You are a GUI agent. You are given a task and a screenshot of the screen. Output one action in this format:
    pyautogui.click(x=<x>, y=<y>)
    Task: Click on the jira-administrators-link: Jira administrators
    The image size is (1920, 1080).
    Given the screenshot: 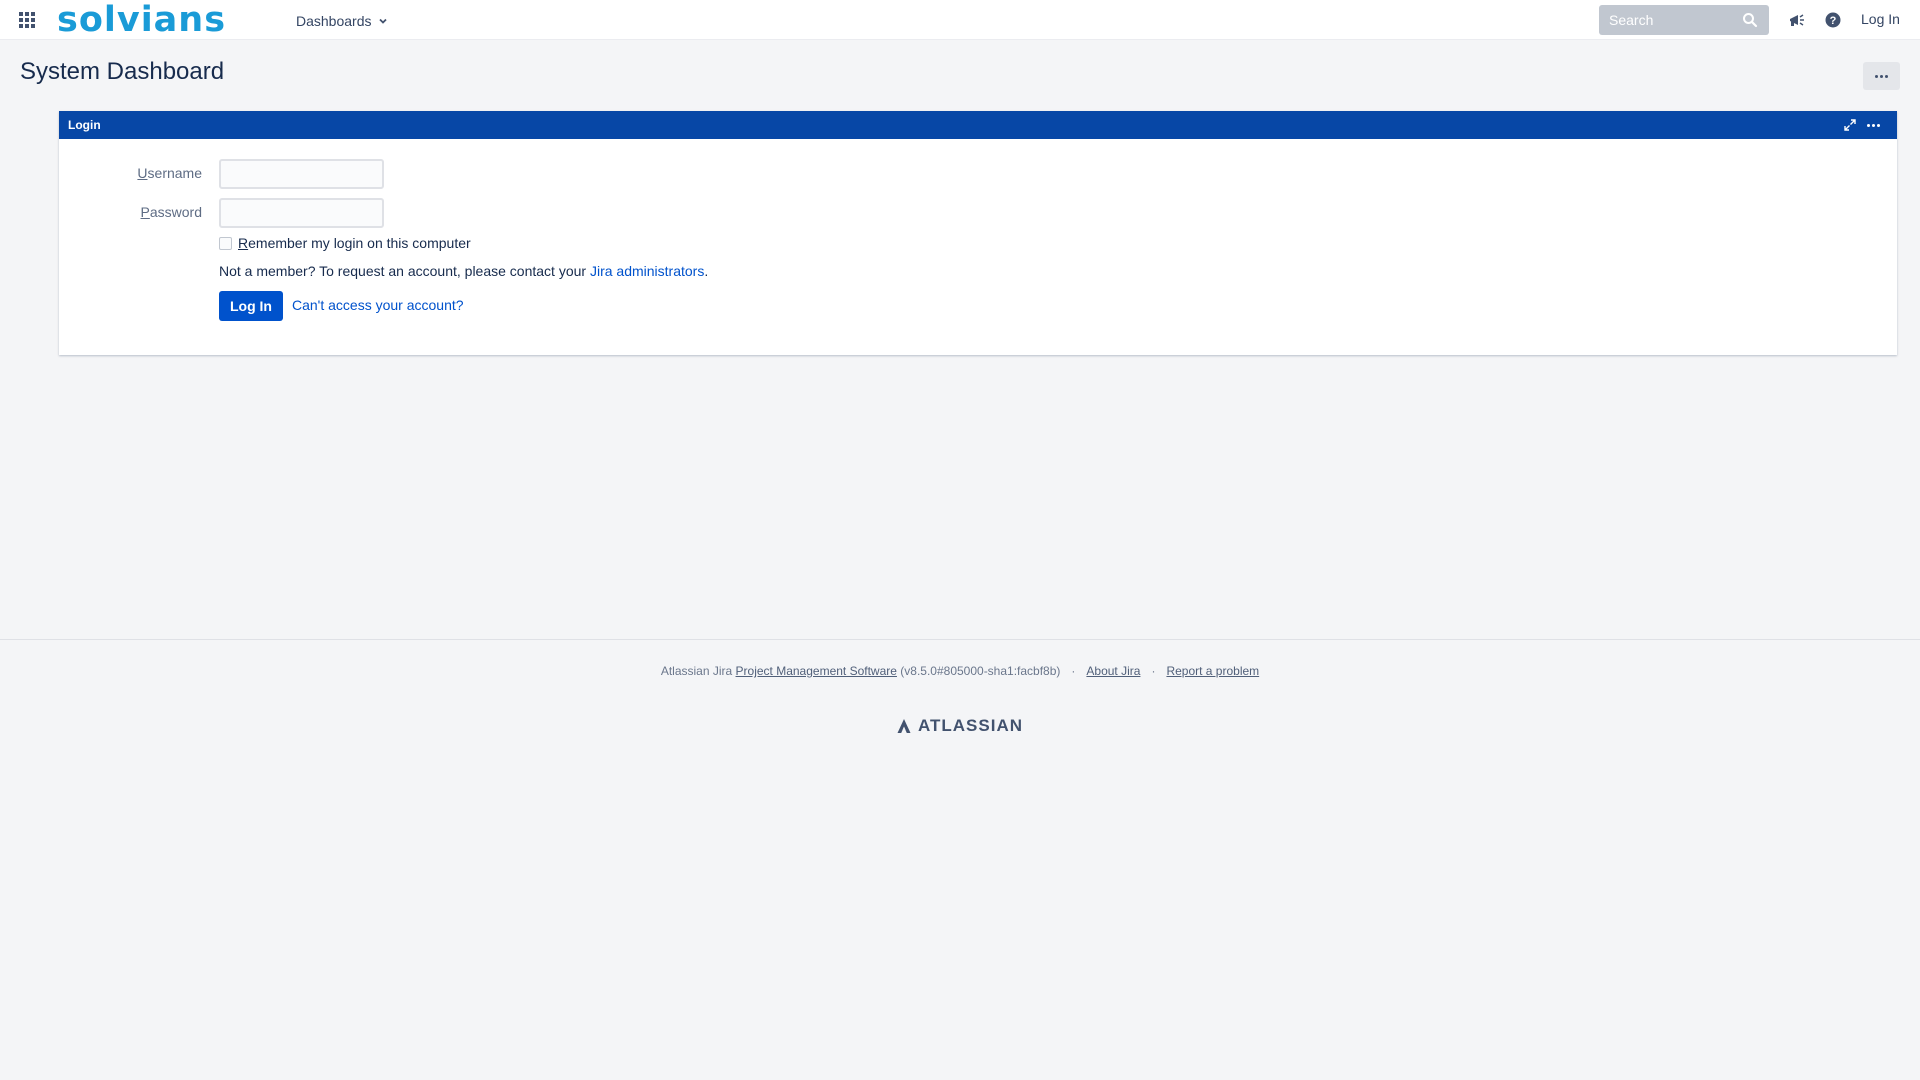 What is the action you would take?
    pyautogui.click(x=647, y=271)
    